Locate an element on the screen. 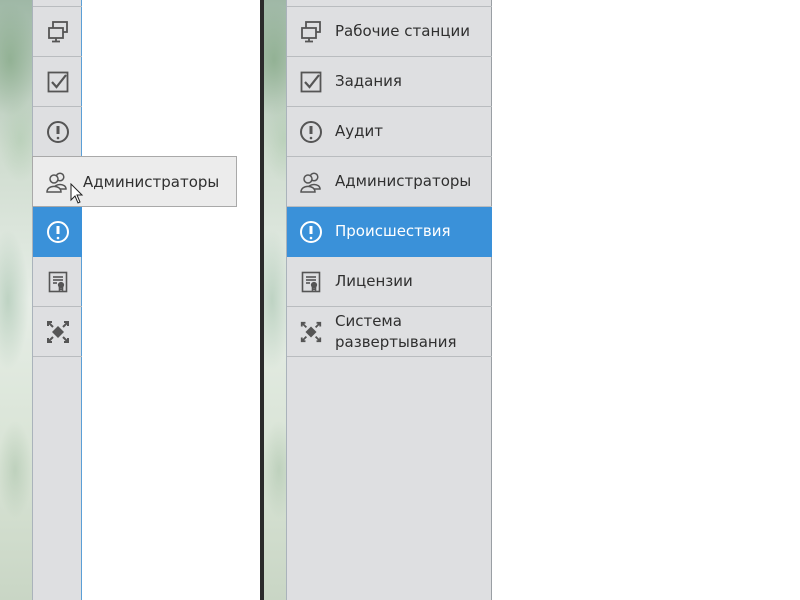 The width and height of the screenshot is (800, 600). split-divider is located at coordinates (262, 300).